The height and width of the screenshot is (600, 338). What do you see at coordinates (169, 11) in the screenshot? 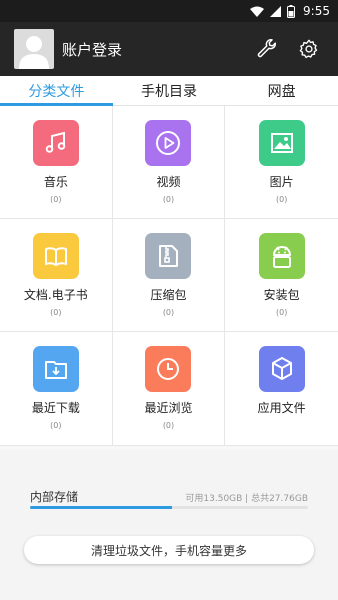
I see `status-bar: 9:55` at bounding box center [169, 11].